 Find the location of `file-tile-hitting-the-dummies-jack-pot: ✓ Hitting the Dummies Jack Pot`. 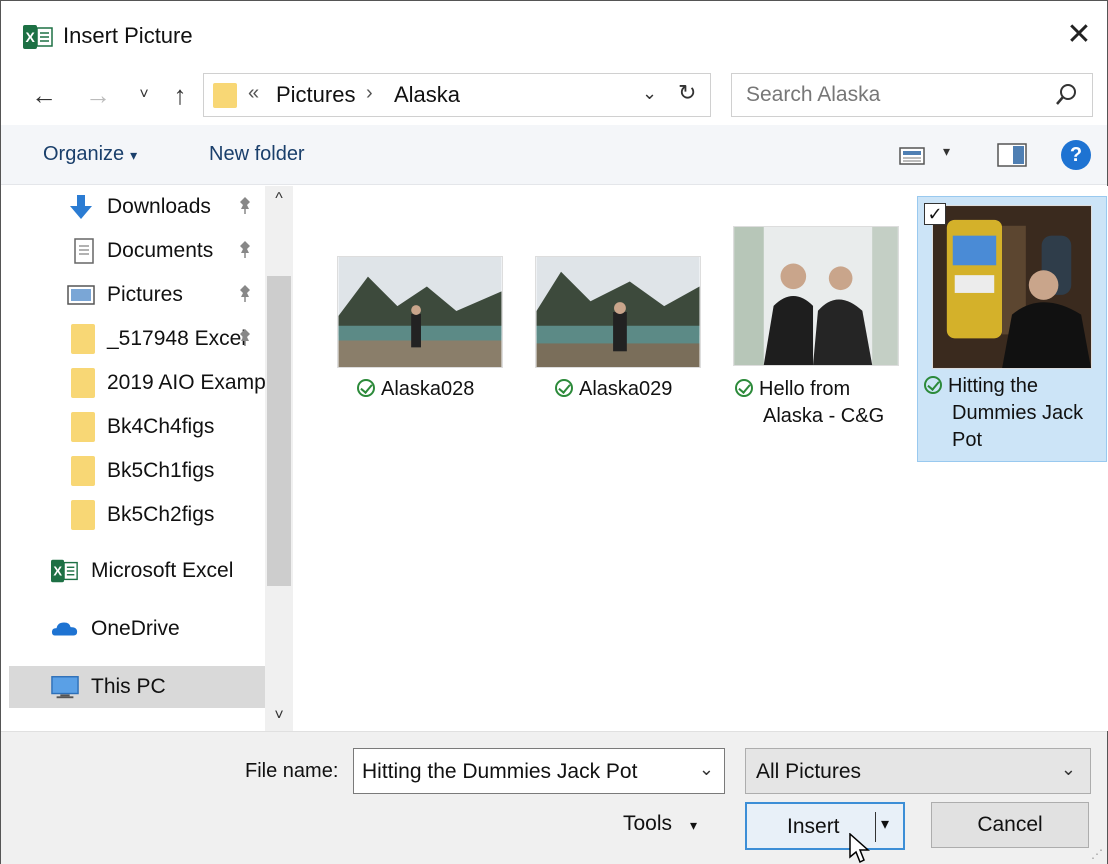

file-tile-hitting-the-dummies-jack-pot: ✓ Hitting the Dummies Jack Pot is located at coordinates (1012, 329).